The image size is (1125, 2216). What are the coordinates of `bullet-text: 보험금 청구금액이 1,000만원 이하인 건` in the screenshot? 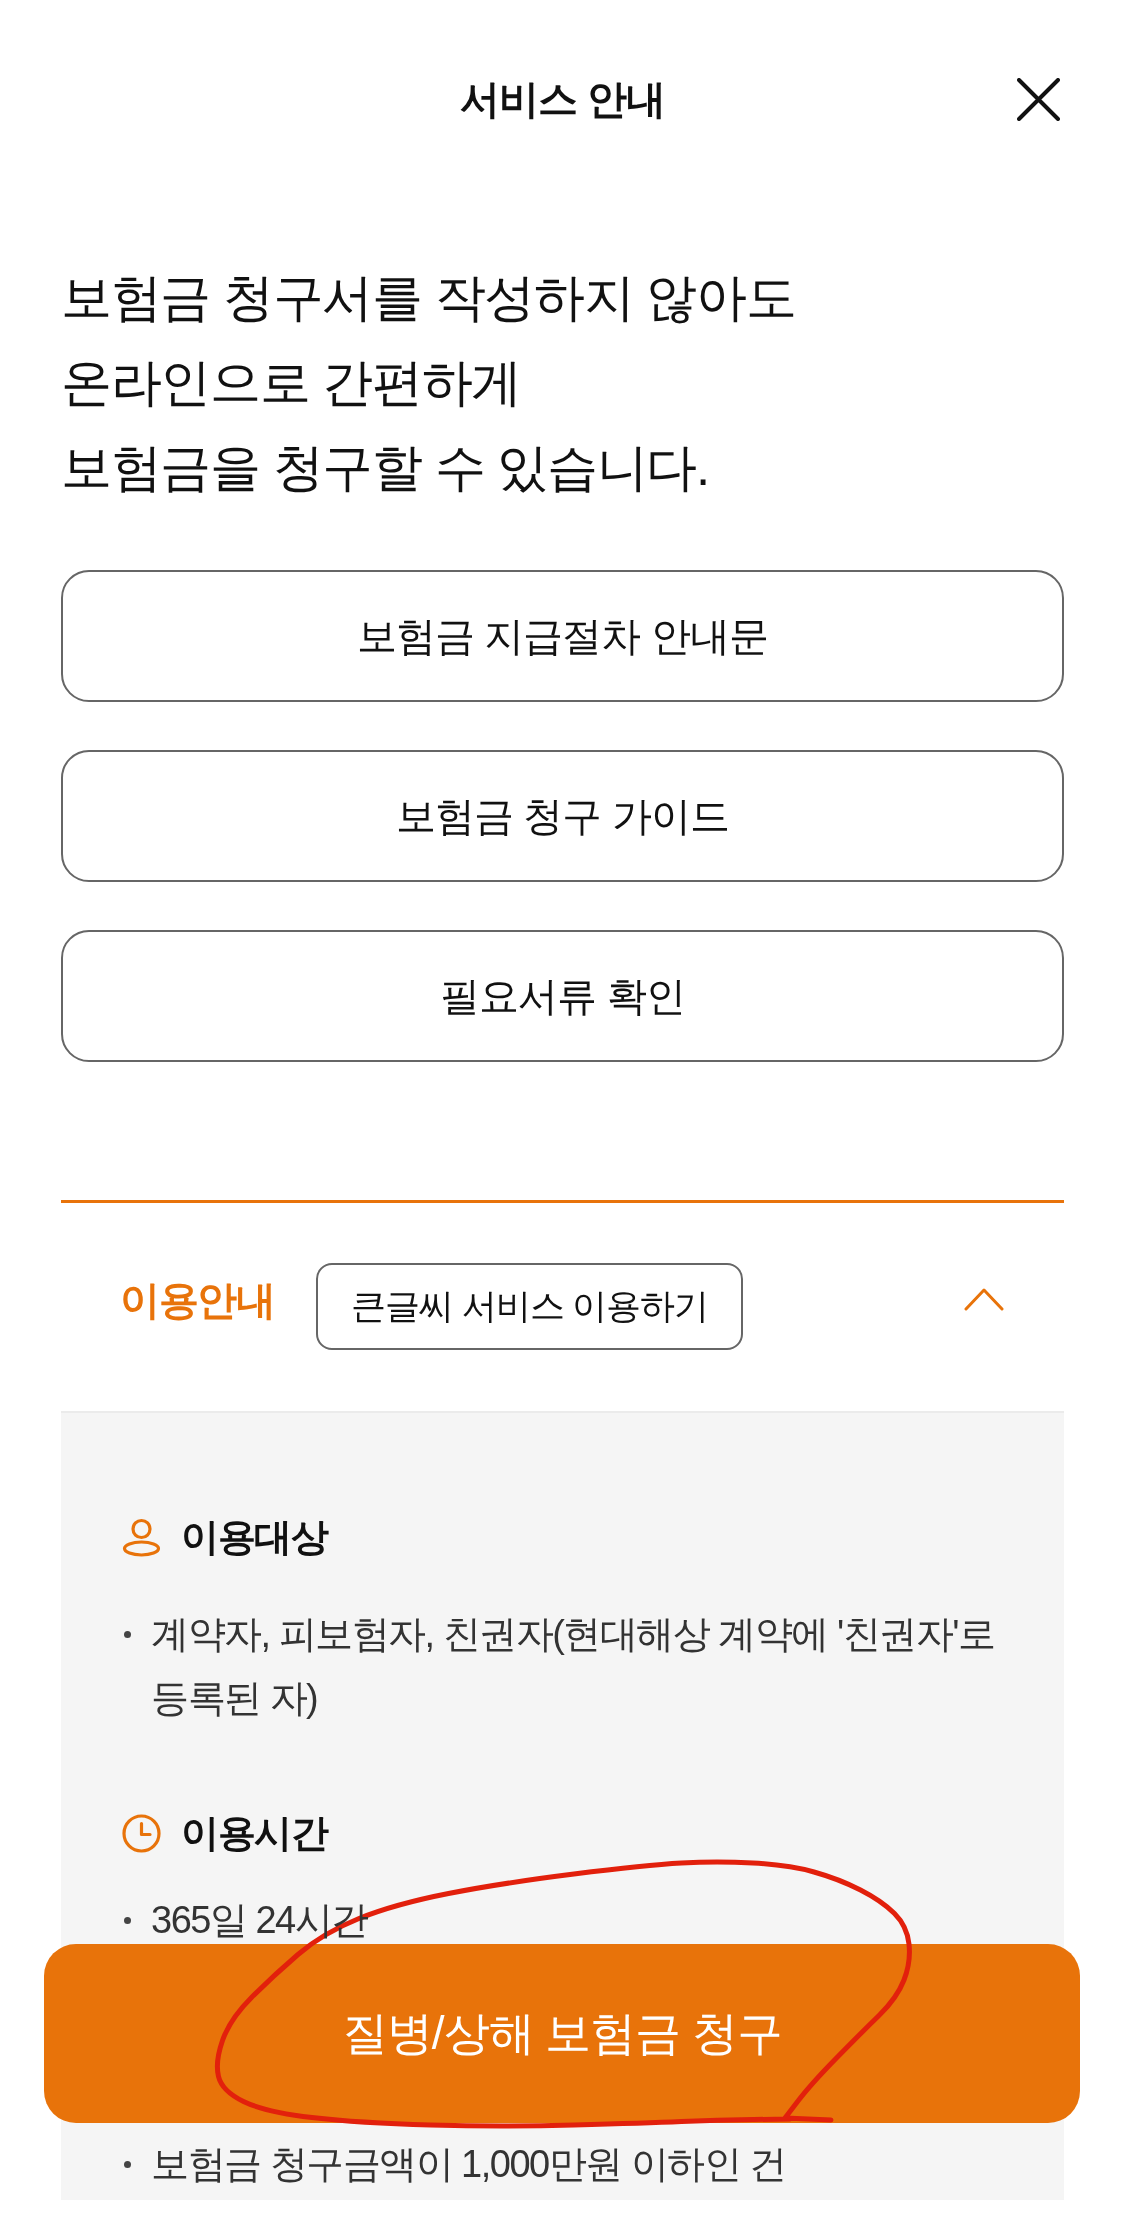 It's located at (469, 2164).